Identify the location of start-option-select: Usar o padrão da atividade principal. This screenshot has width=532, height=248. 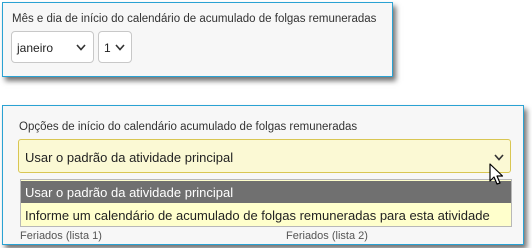
(264, 156).